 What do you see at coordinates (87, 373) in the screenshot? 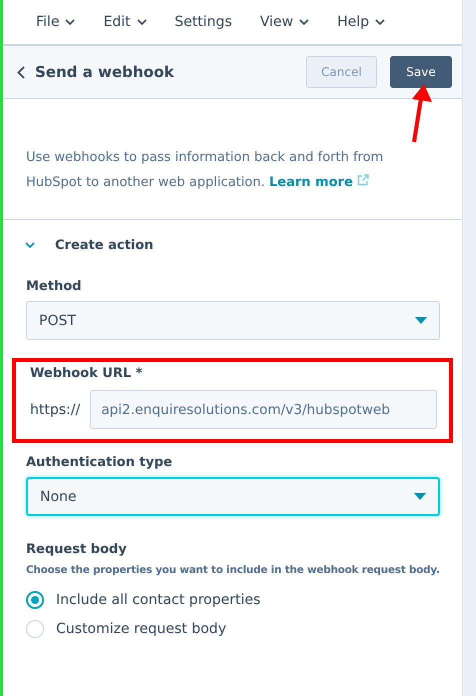
I see `field-label: Webhook URL *` at bounding box center [87, 373].